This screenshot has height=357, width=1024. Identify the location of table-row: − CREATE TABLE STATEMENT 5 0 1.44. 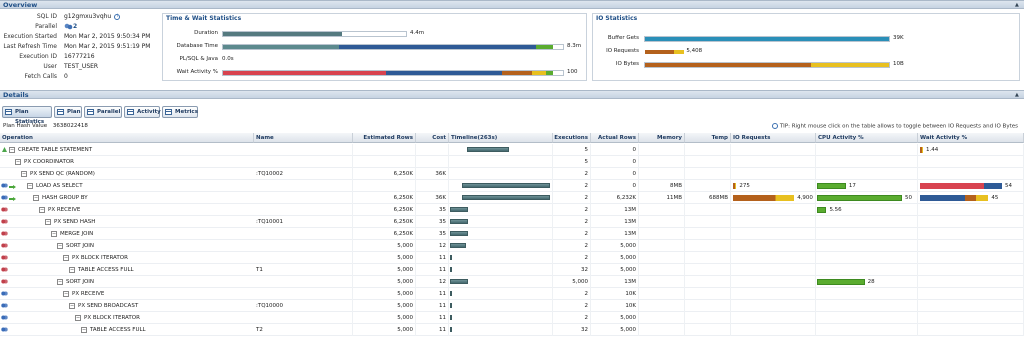
(512, 150).